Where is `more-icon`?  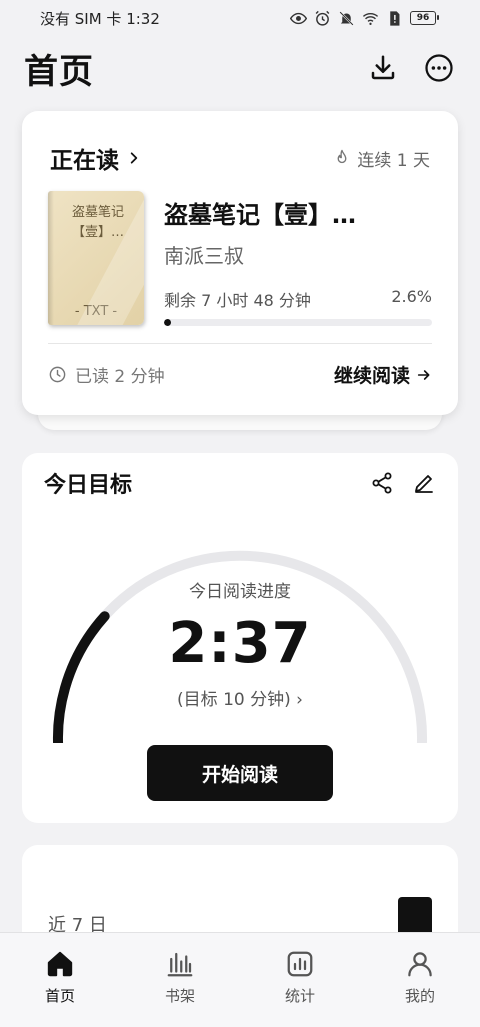
more-icon is located at coordinates (439, 68).